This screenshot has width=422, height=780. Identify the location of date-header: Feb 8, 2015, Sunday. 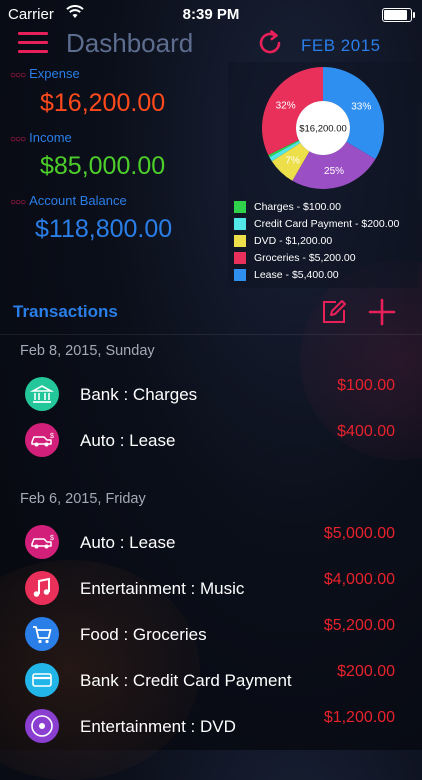
(87, 351).